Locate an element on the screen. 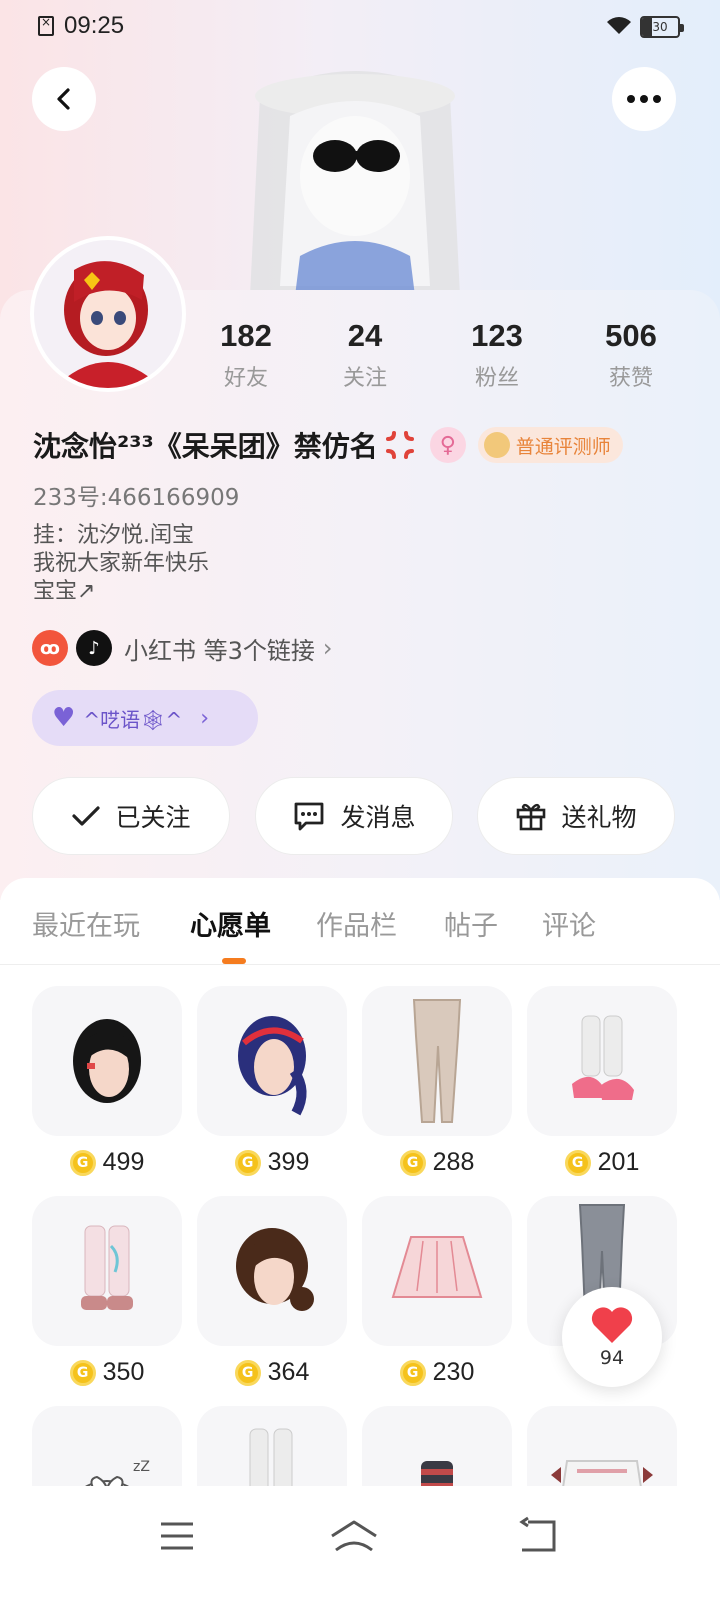 The width and height of the screenshot is (720, 1600). wishlist-item: G 201 is located at coordinates (602, 1081).